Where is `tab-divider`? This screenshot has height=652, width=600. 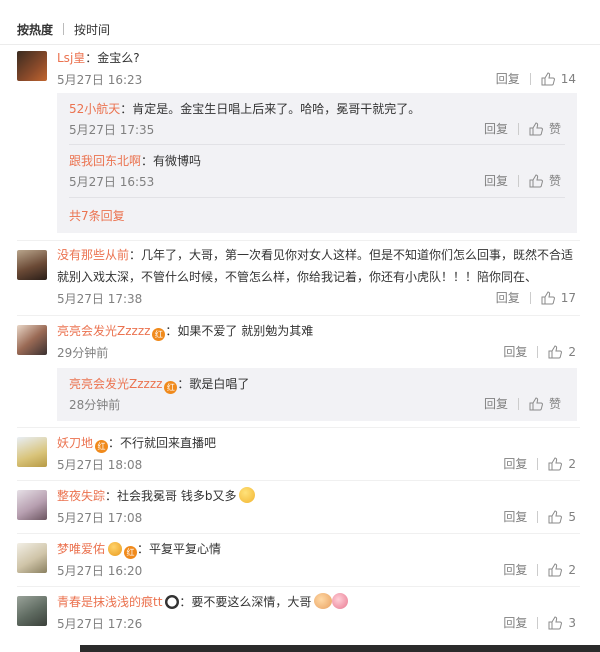
tab-divider is located at coordinates (64, 29).